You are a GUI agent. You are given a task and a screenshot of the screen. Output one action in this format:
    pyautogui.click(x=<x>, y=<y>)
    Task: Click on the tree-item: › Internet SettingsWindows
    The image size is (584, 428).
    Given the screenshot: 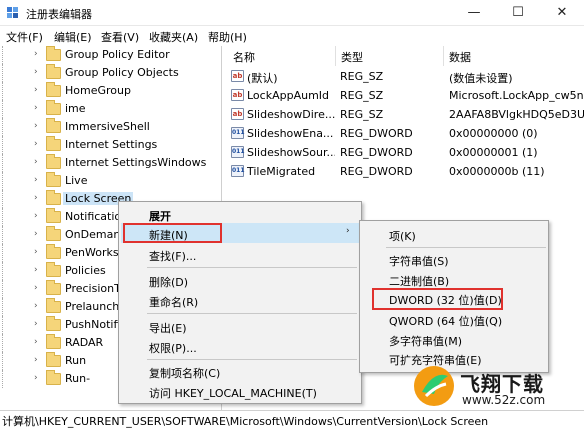 What is the action you would take?
    pyautogui.click(x=110, y=163)
    